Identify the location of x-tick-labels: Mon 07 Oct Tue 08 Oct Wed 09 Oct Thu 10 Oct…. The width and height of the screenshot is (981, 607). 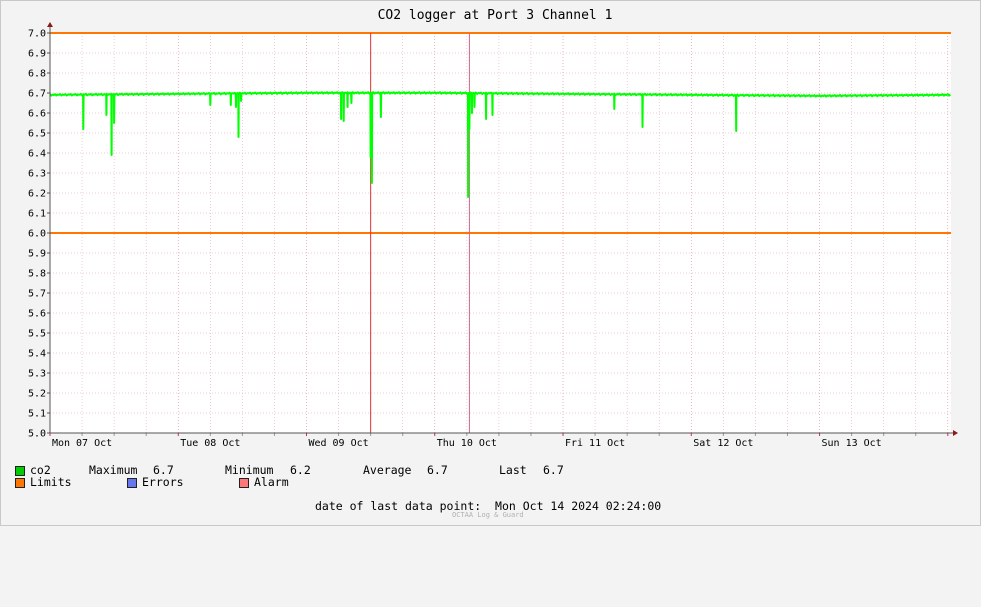
(467, 443).